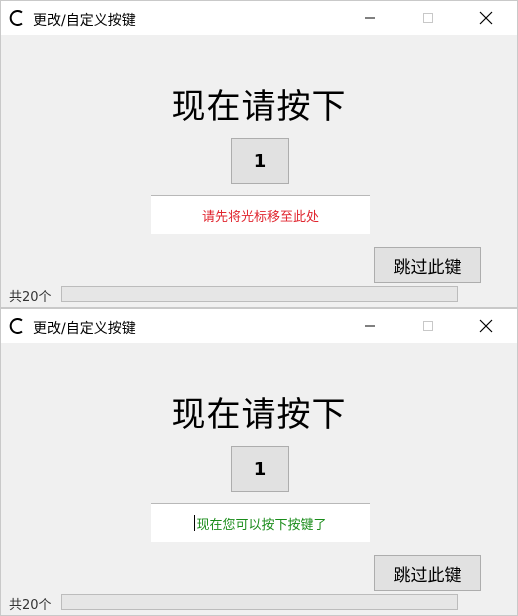  I want to click on key-capture-field: 请先将光标移至此处, so click(260, 214).